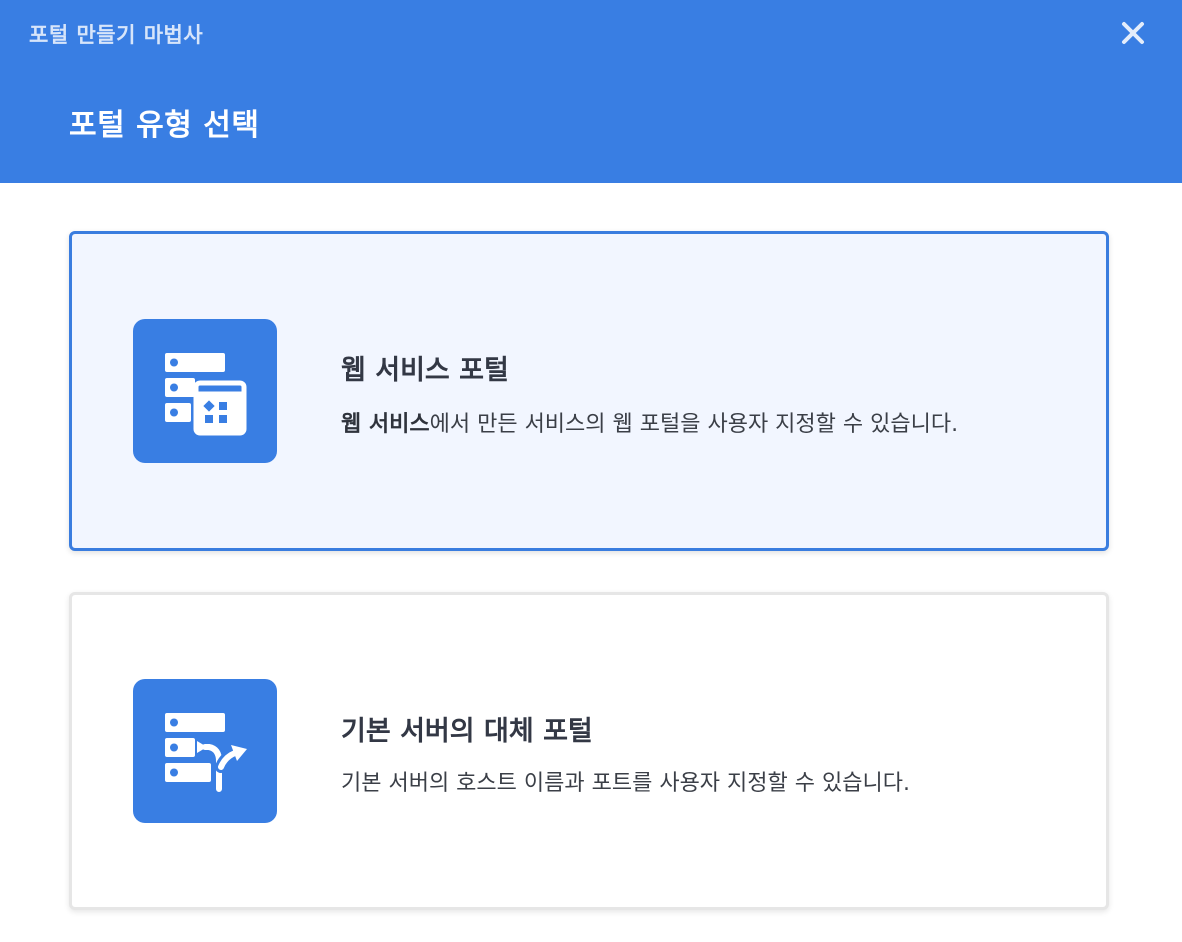  Describe the element at coordinates (425, 370) in the screenshot. I see `option-title: 웹 서비스 포털` at that location.